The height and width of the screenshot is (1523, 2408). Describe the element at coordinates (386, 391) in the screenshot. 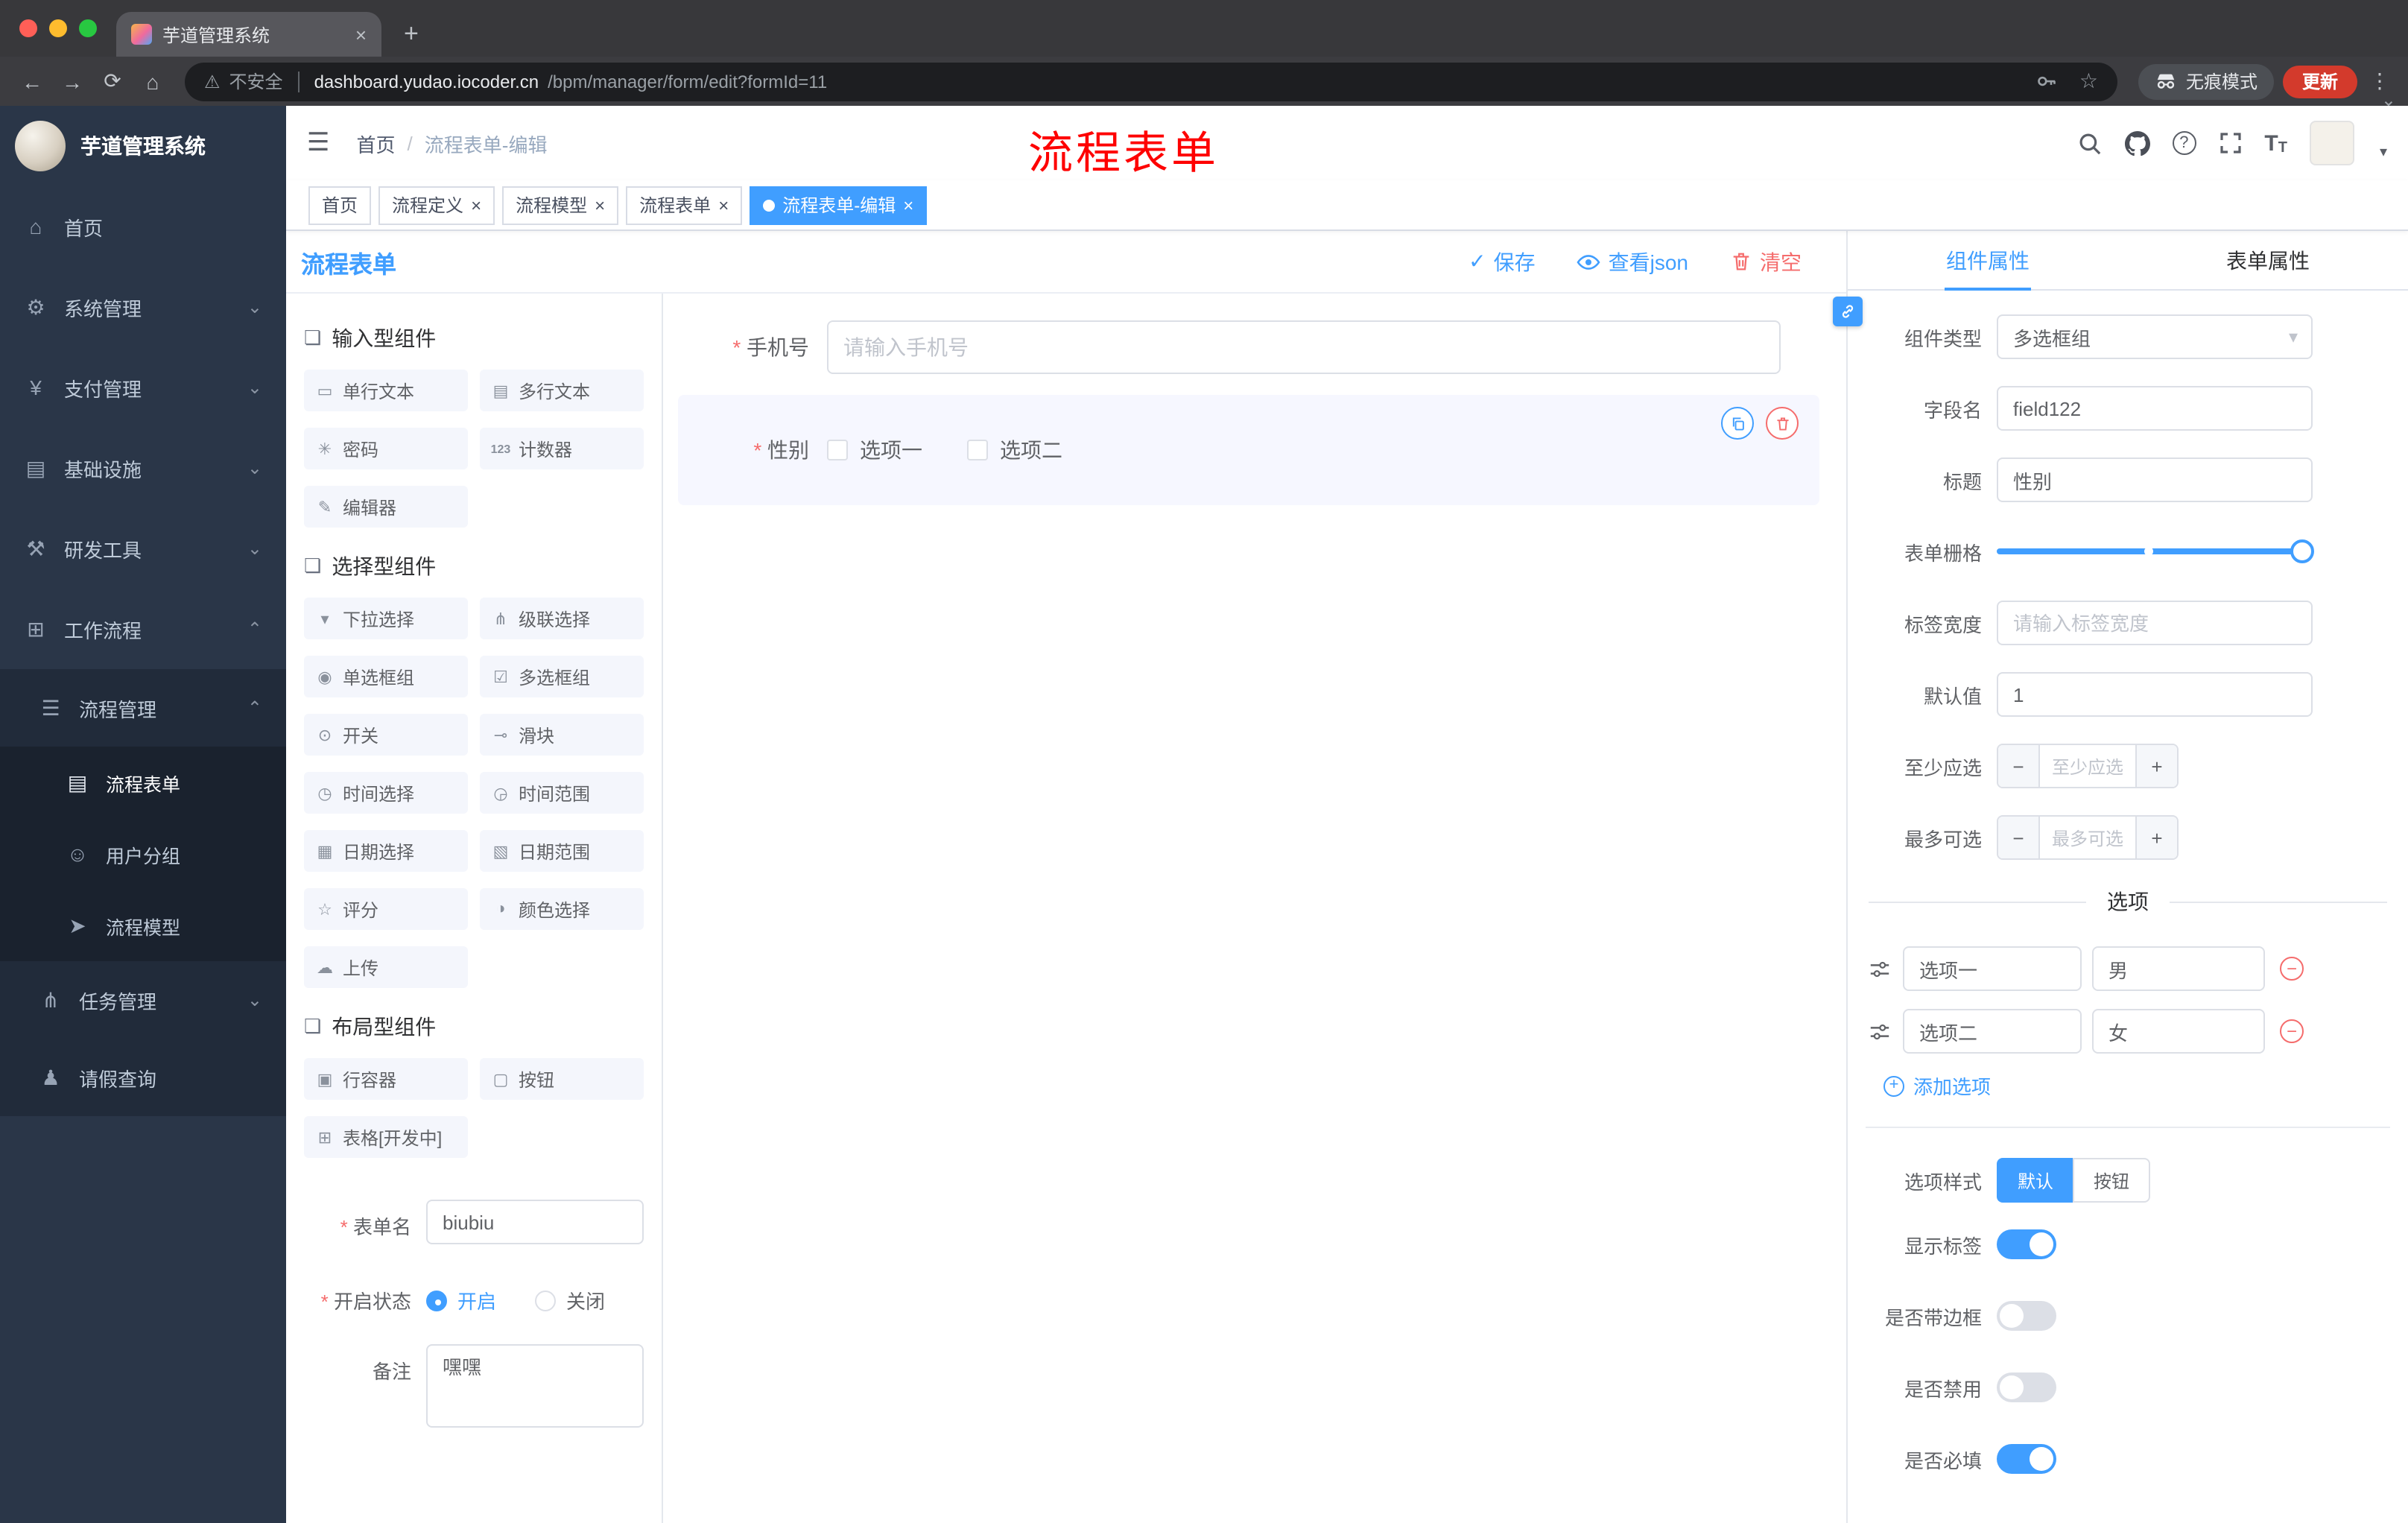

I see `palette-item-single-line-text: ▭ 单行文本` at that location.